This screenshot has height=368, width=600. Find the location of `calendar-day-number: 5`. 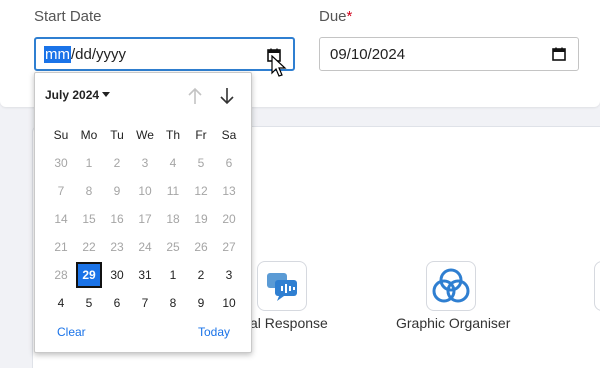

calendar-day-number: 5 is located at coordinates (89, 303).